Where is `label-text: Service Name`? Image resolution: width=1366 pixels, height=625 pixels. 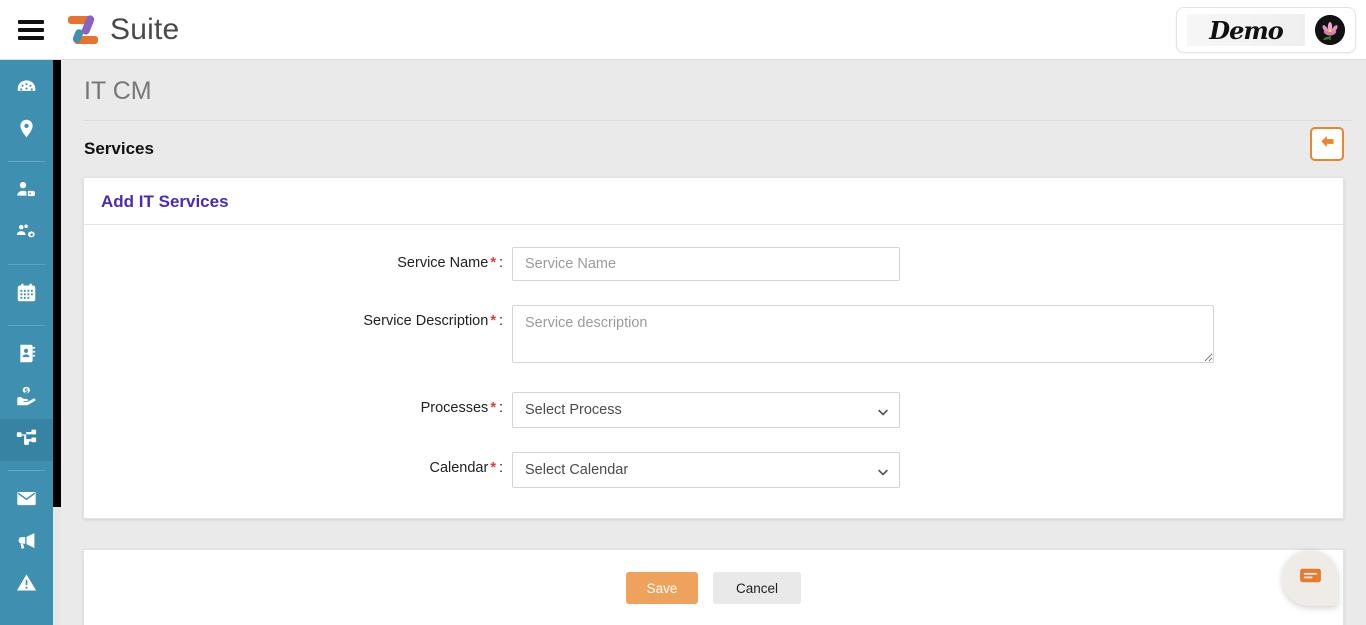 label-text: Service Name is located at coordinates (443, 263).